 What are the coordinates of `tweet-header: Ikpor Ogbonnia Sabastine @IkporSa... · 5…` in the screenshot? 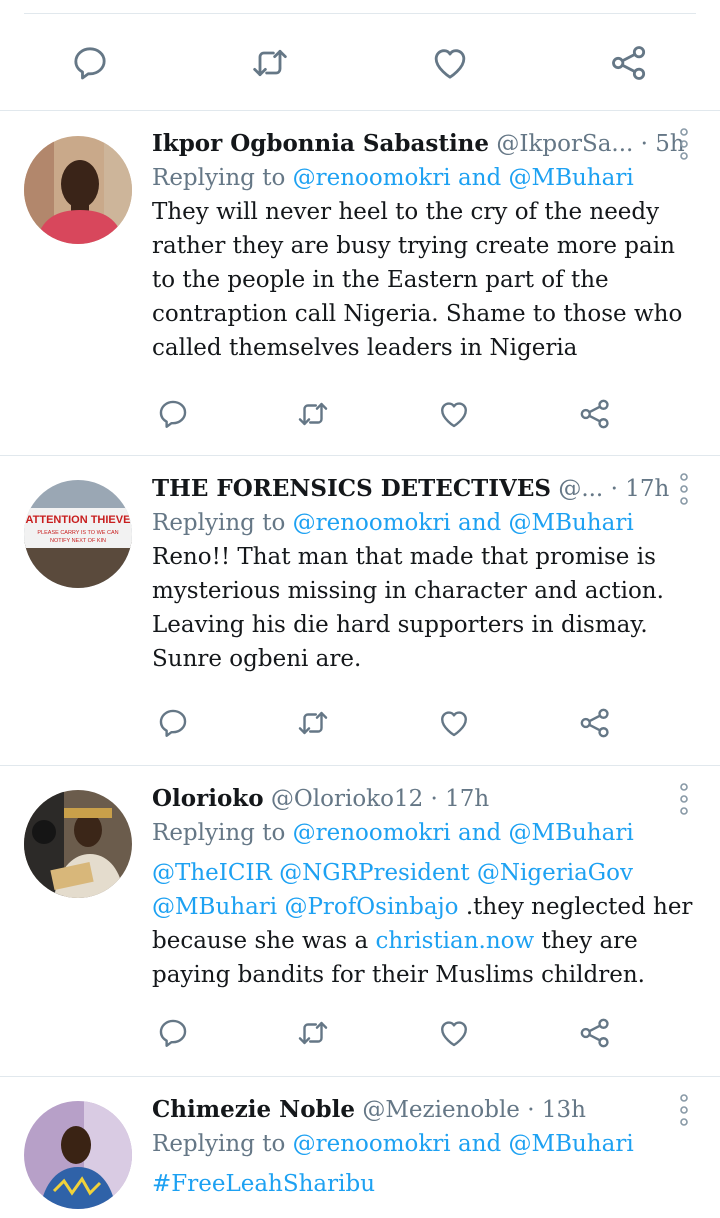 It's located at (424, 144).